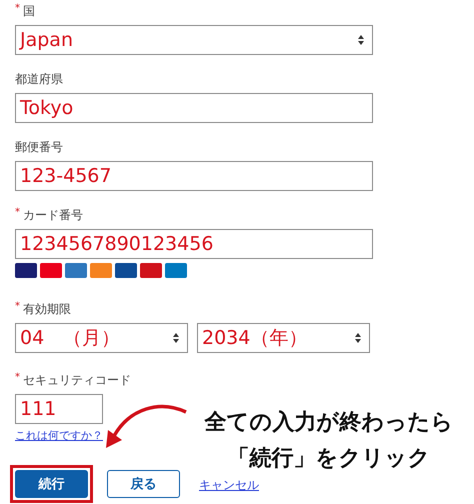  Describe the element at coordinates (146, 426) in the screenshot. I see `arrow-icon` at that location.